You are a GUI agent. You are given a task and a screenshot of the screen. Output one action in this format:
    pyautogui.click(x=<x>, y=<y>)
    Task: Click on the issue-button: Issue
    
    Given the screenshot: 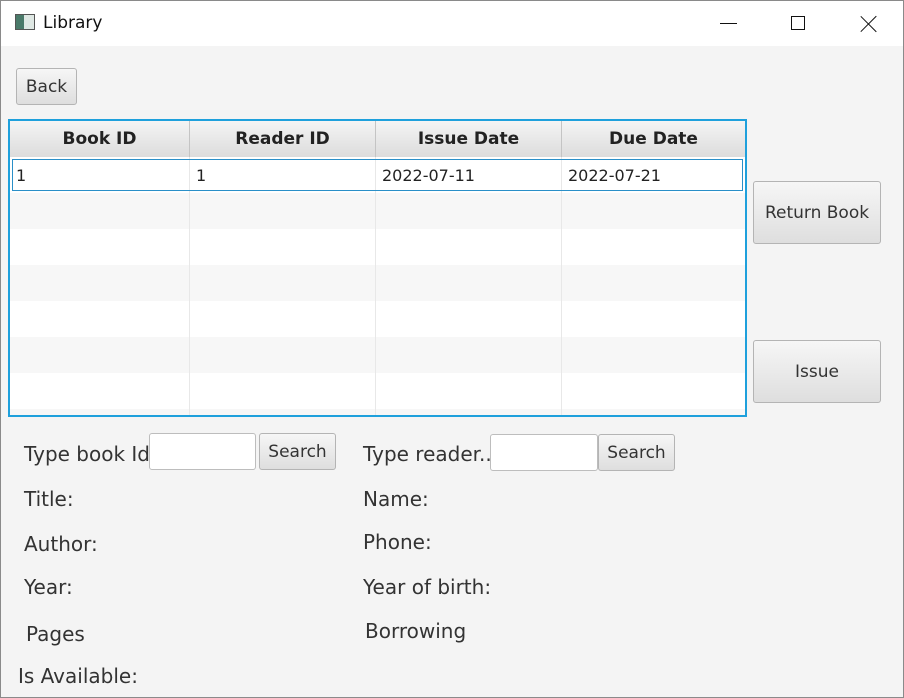 What is the action you would take?
    pyautogui.click(x=817, y=371)
    